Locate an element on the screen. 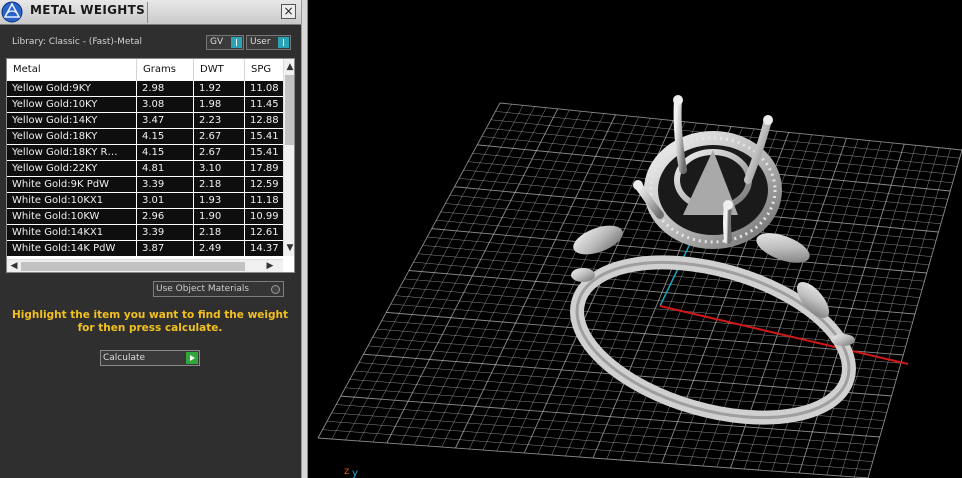 This screenshot has width=962, height=478. cell-spg: 17.89 is located at coordinates (263, 168).